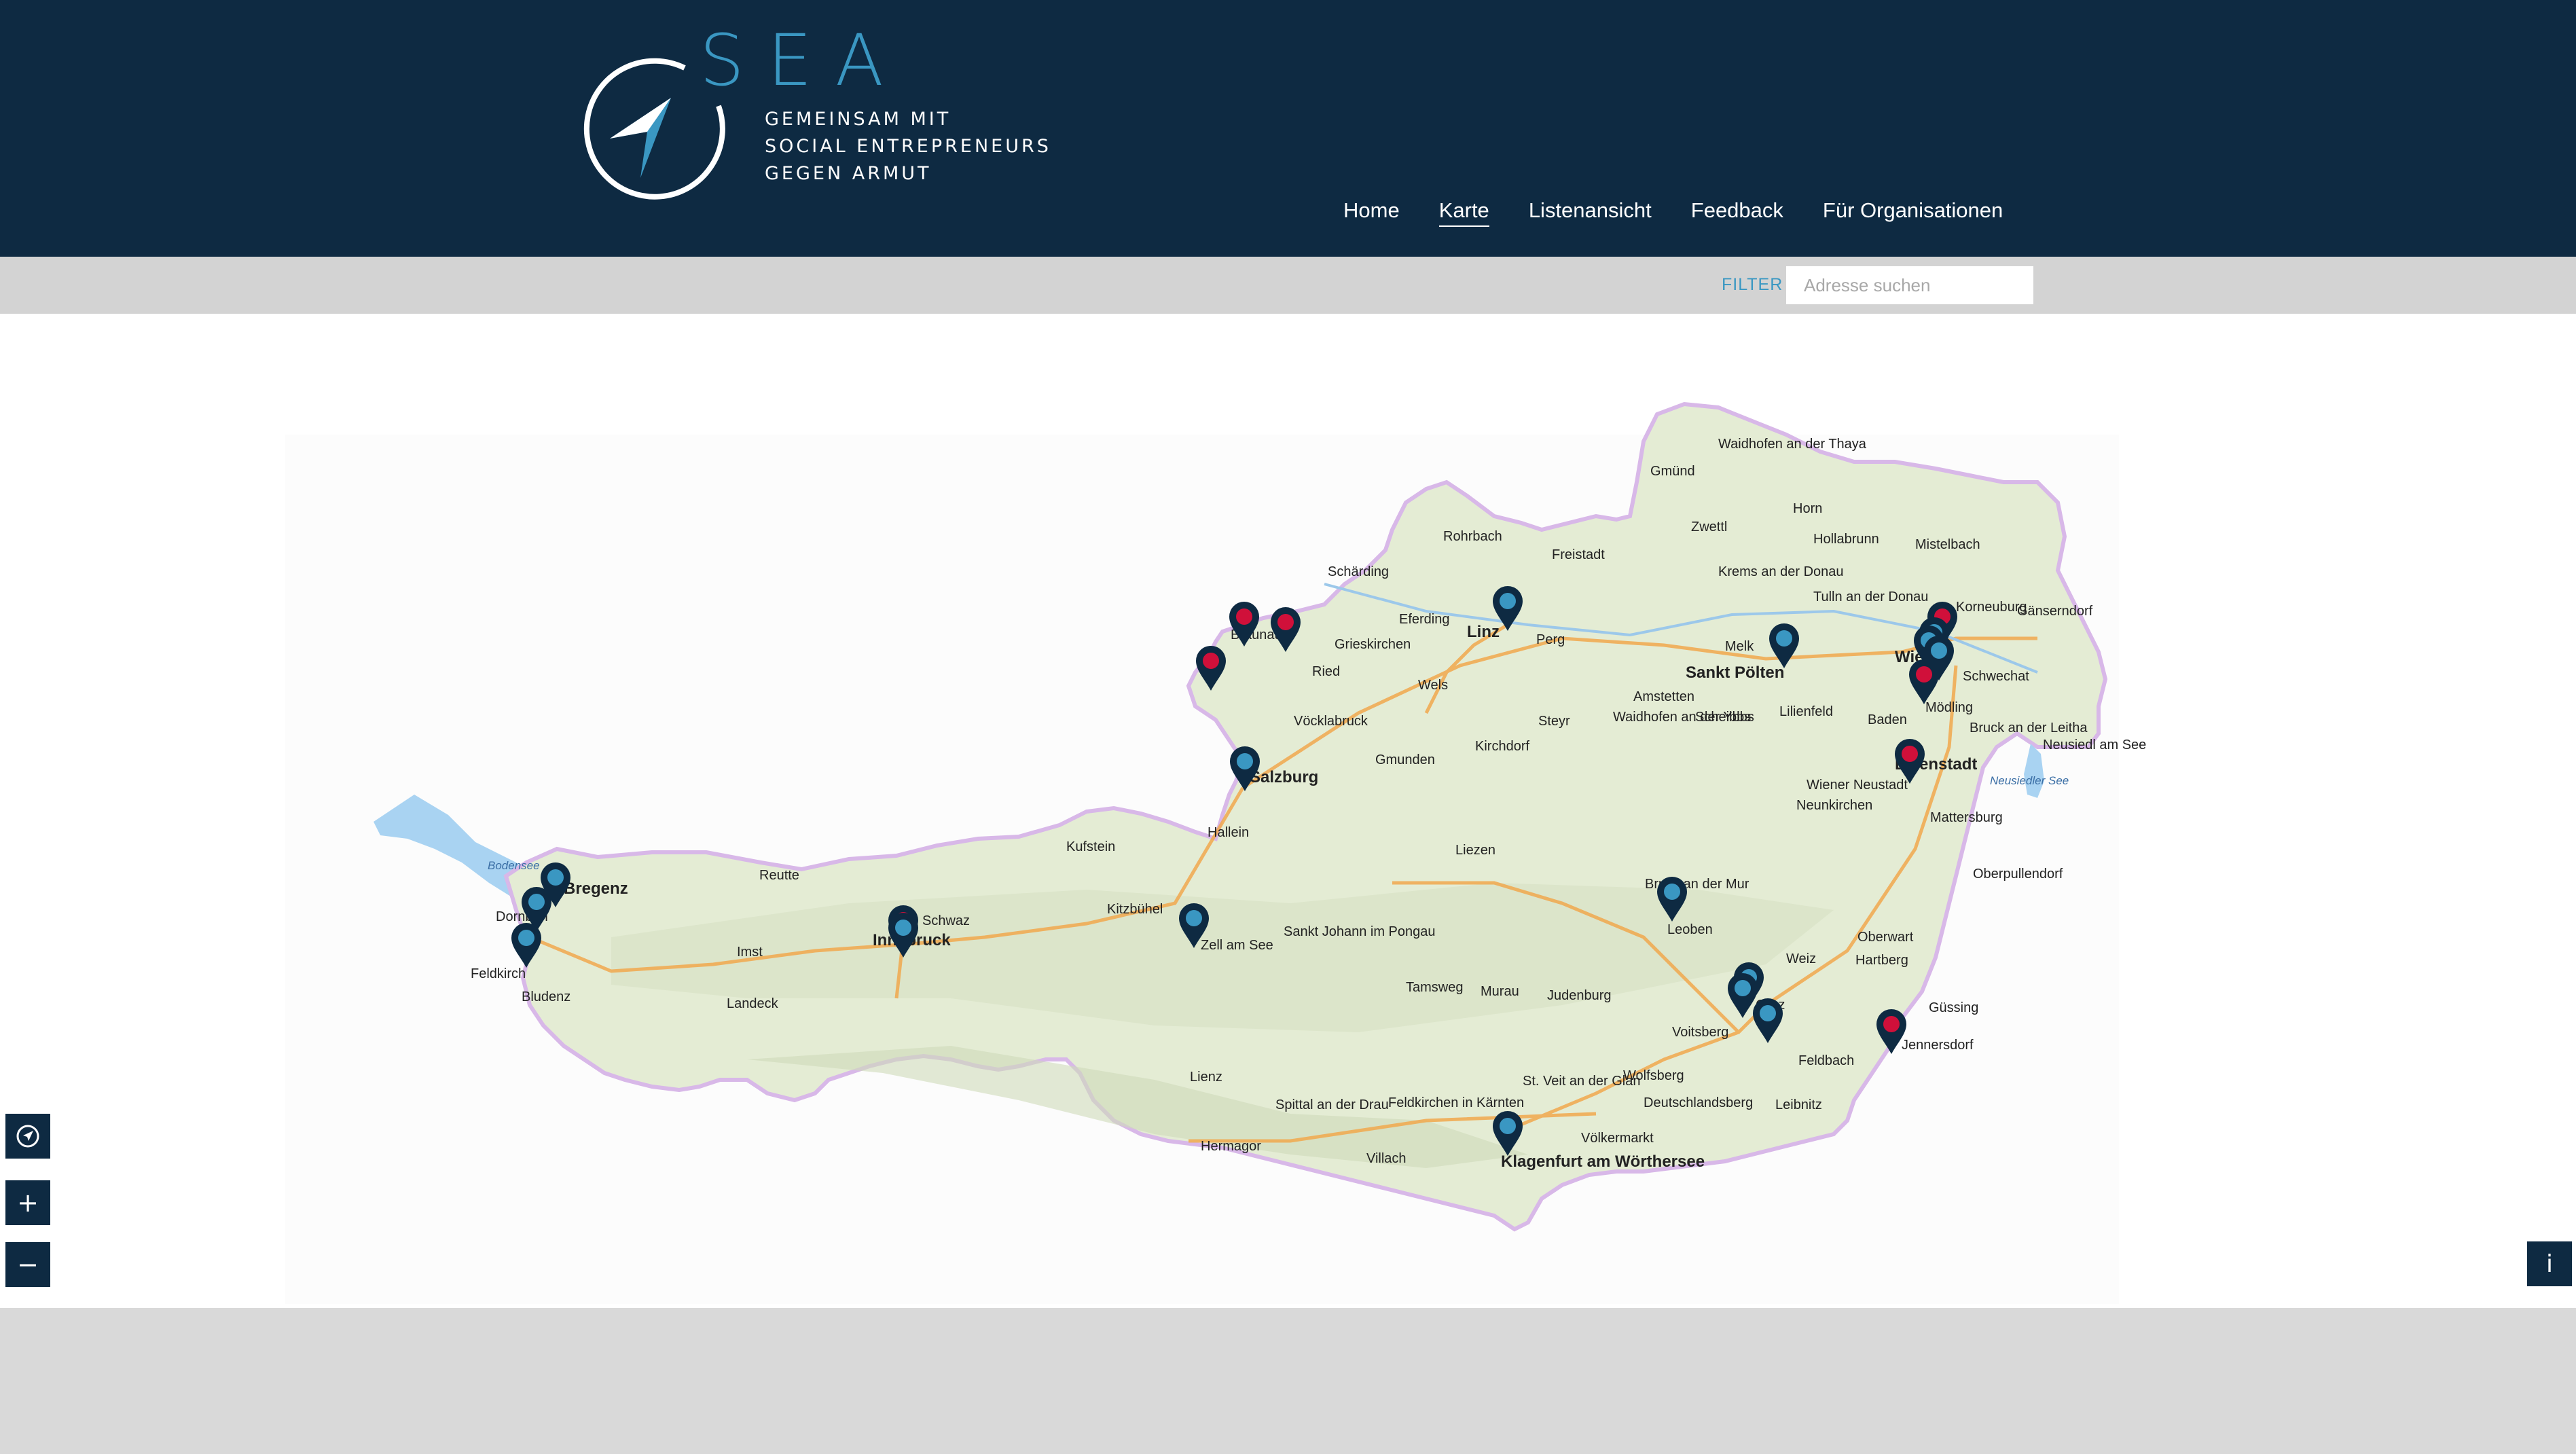 The width and height of the screenshot is (2576, 1454). I want to click on city-label: Zell am See, so click(1237, 945).